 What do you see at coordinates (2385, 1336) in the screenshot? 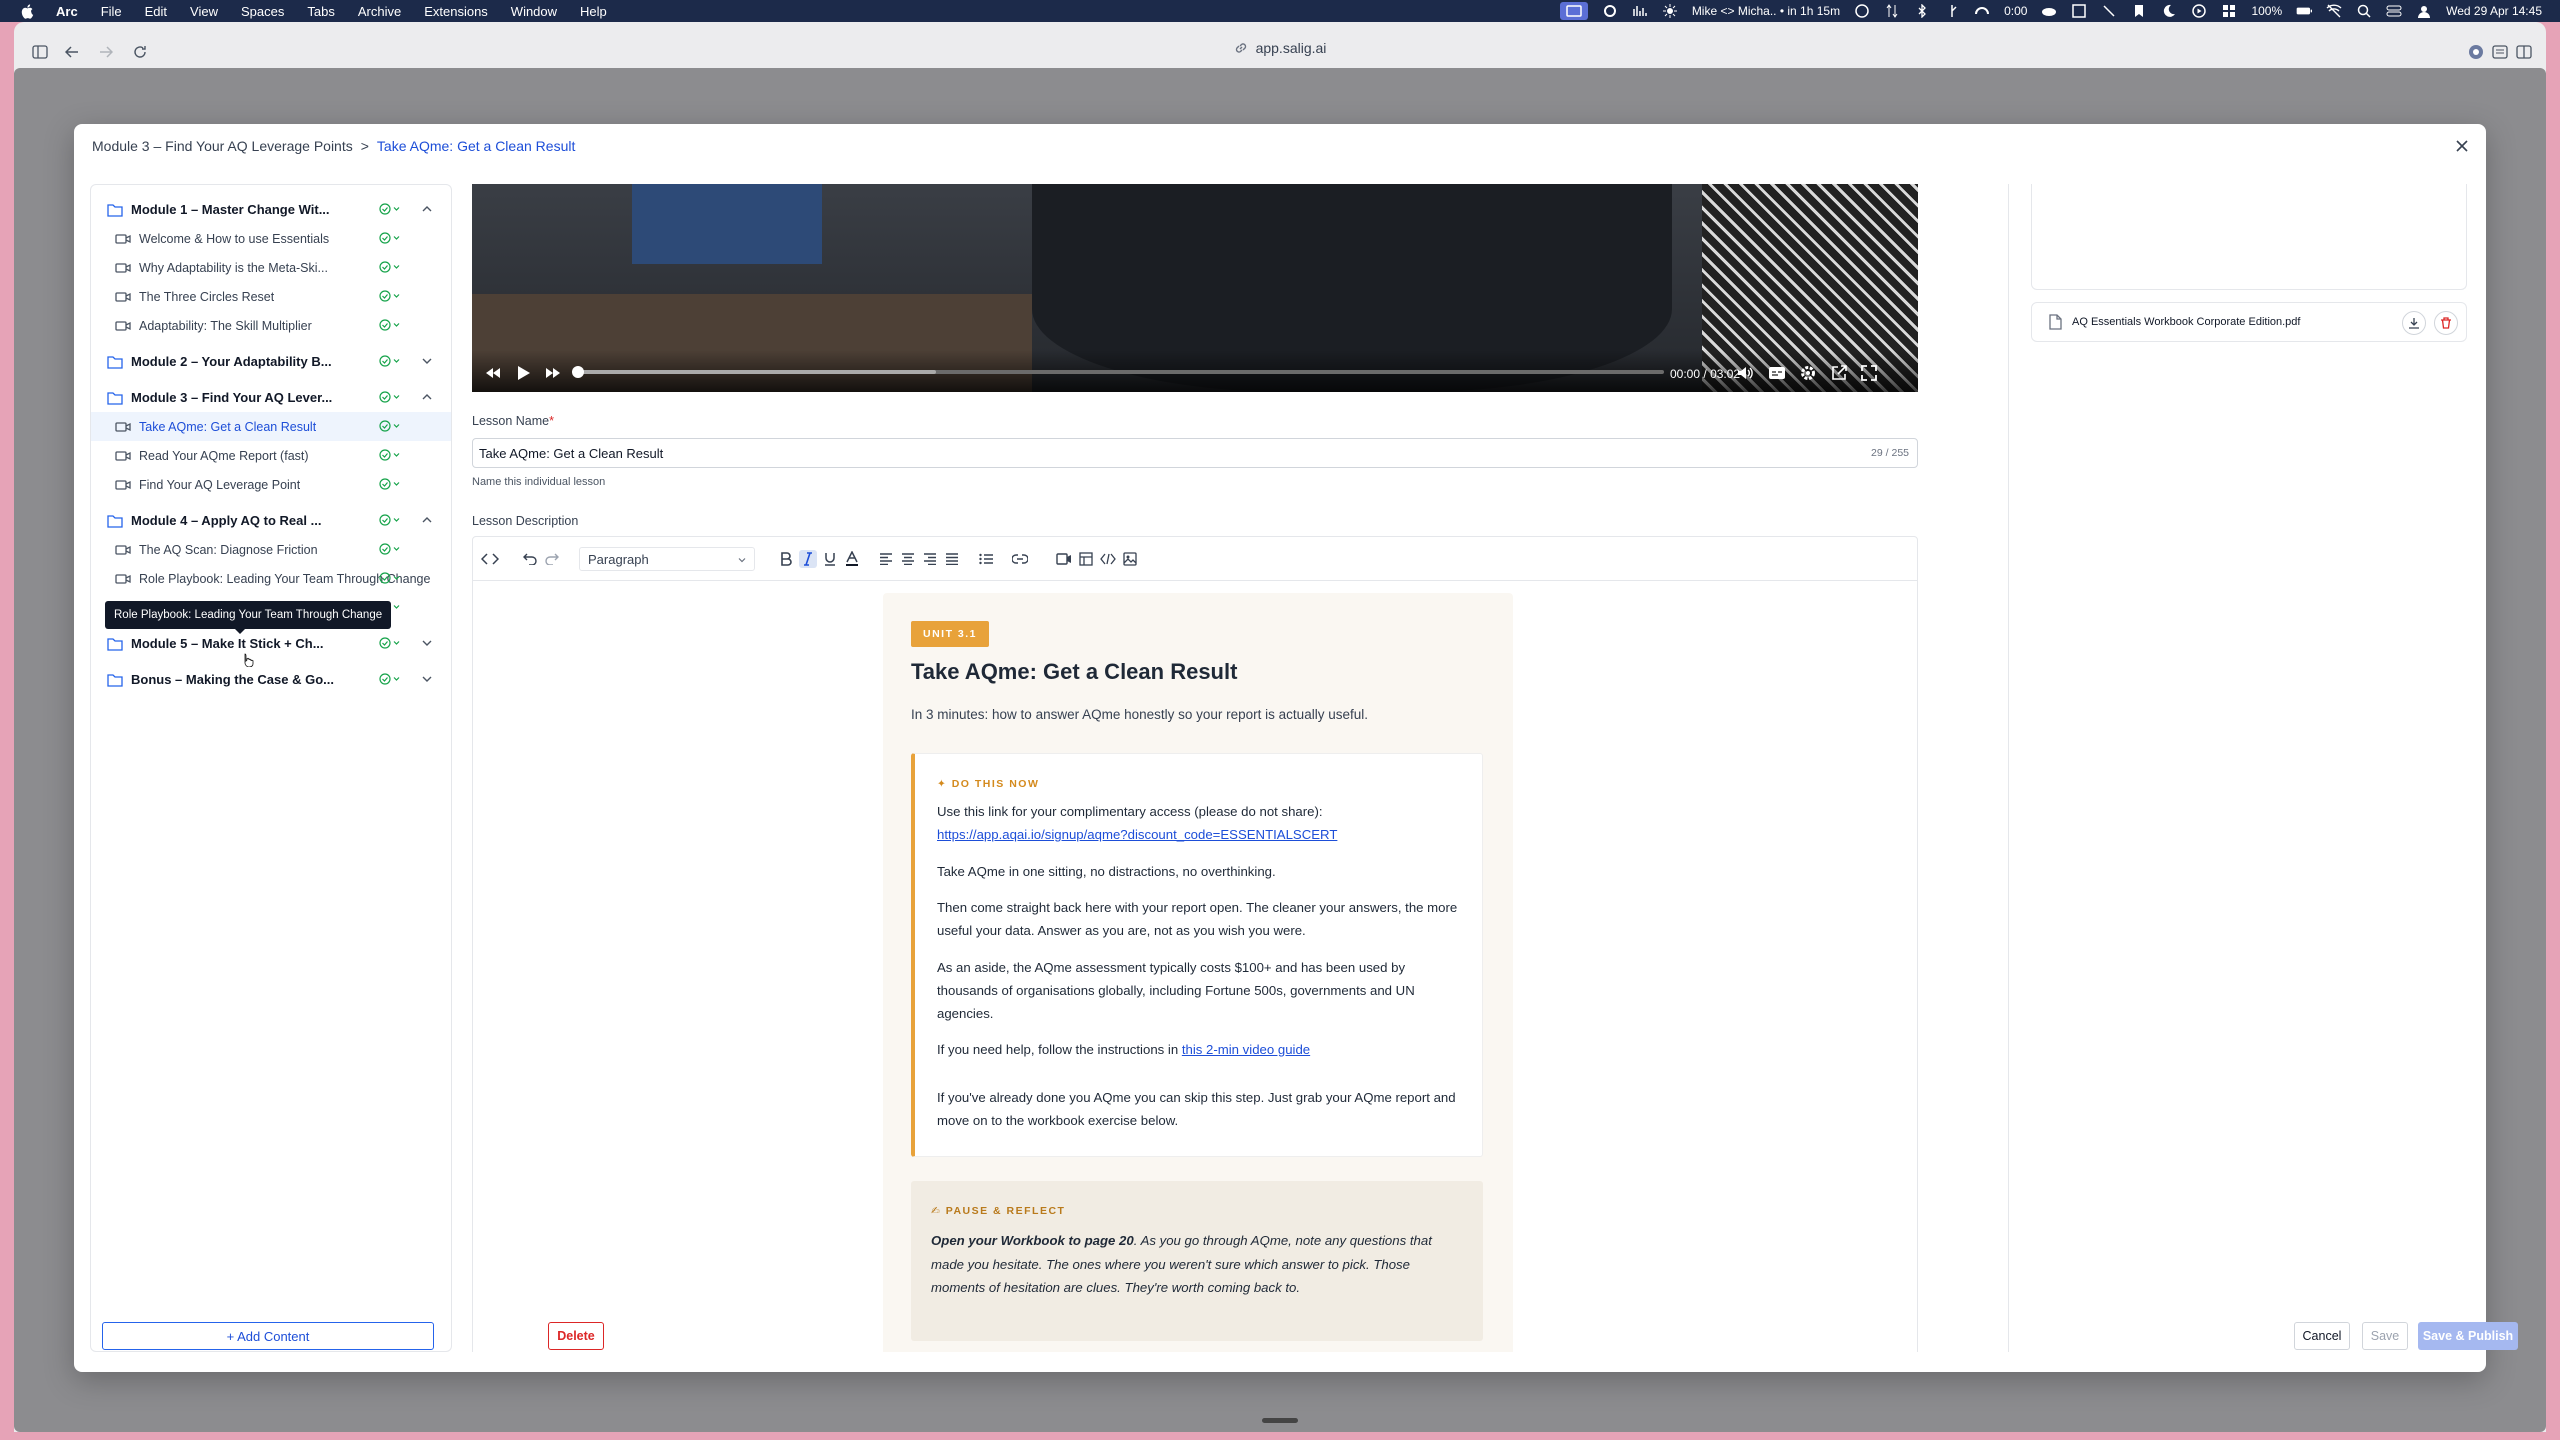
I see `save-button: Save` at bounding box center [2385, 1336].